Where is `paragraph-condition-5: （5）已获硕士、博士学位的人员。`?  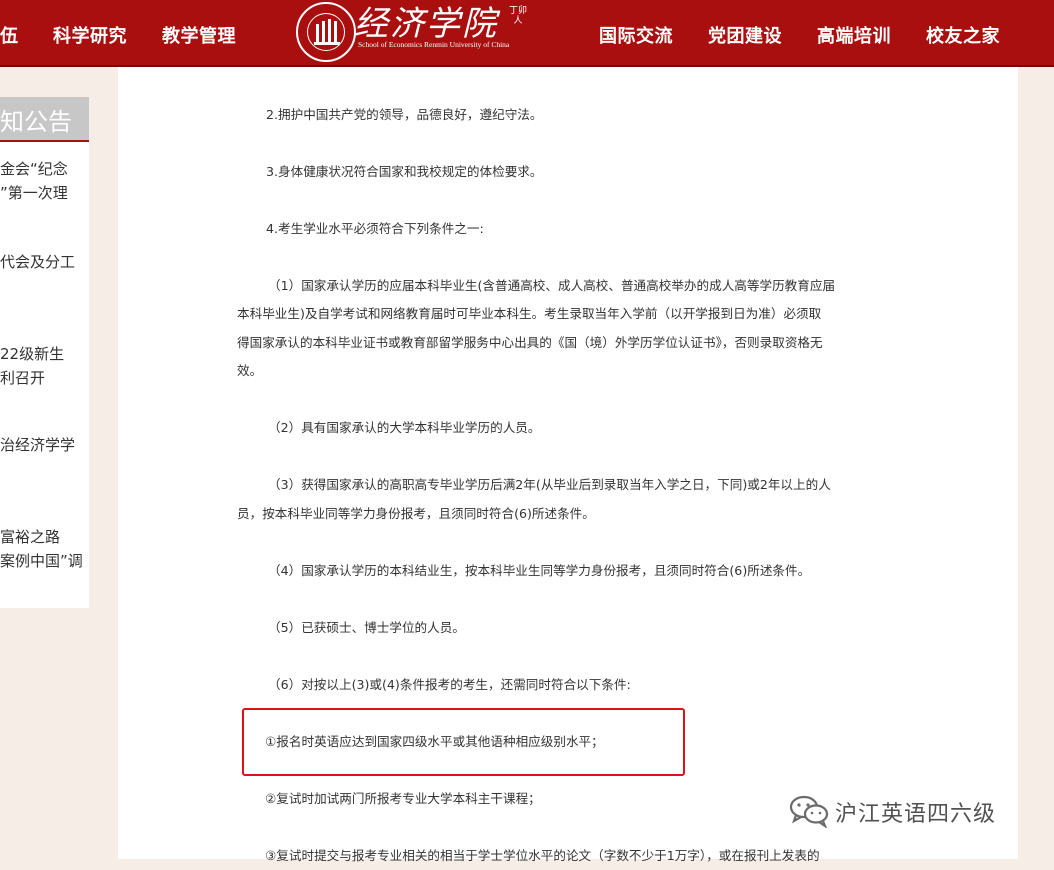
paragraph-condition-5: （5）已获硕士、博士学位的人员。 is located at coordinates (366, 627).